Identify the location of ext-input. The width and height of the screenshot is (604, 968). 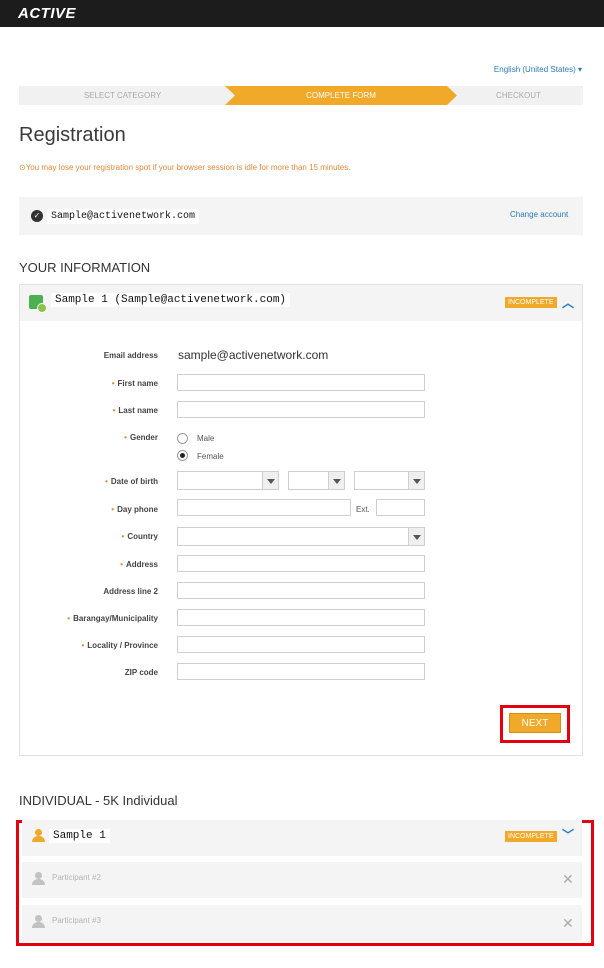
(400, 507).